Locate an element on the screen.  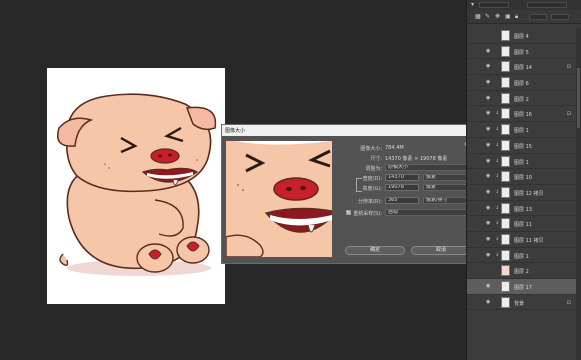
layer-name: 图层 5 is located at coordinates (521, 52).